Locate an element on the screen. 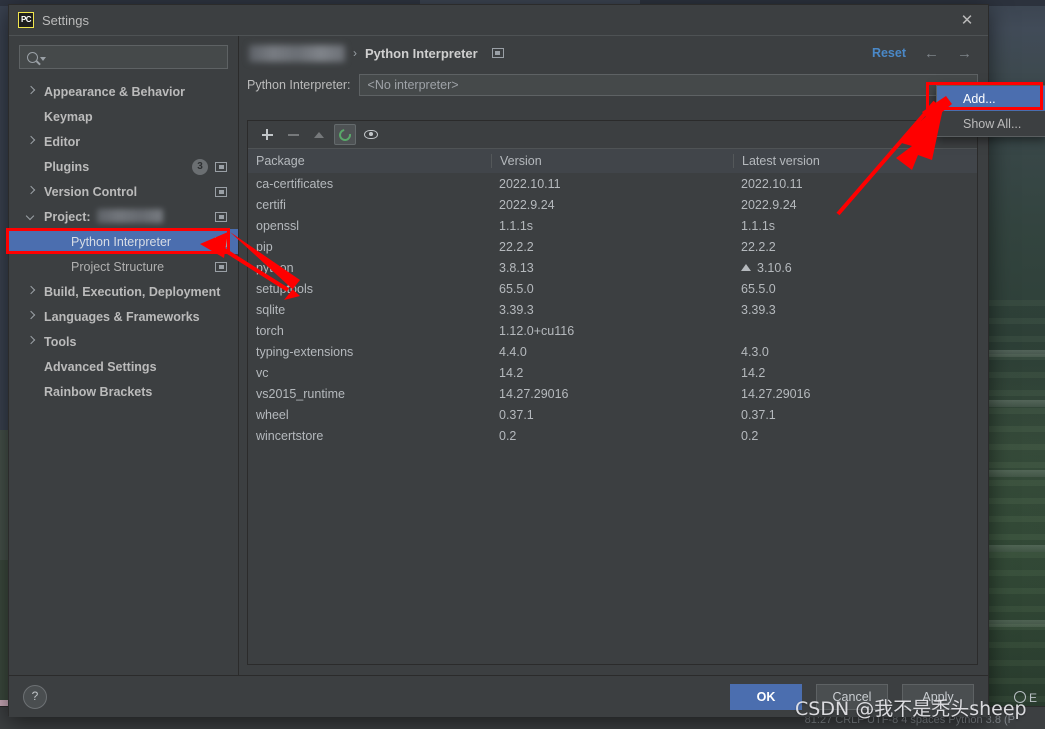 The width and height of the screenshot is (1045, 729). table-row: python 3.8.13 3.10.6 is located at coordinates (612, 267).